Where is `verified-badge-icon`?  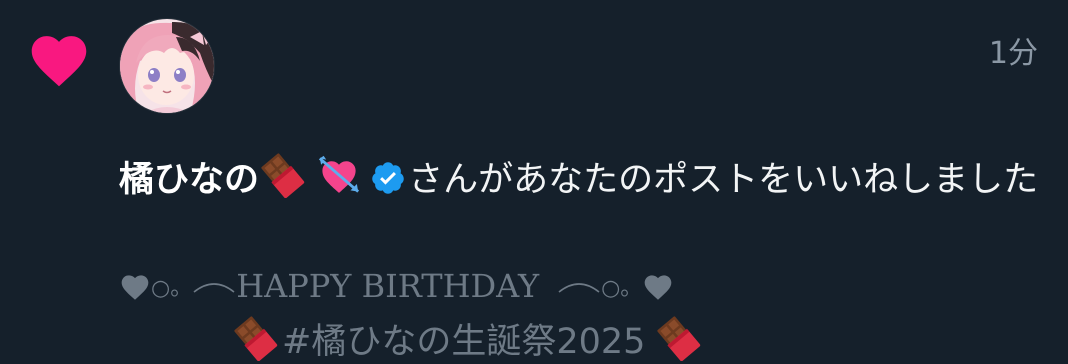
verified-badge-icon is located at coordinates (388, 178).